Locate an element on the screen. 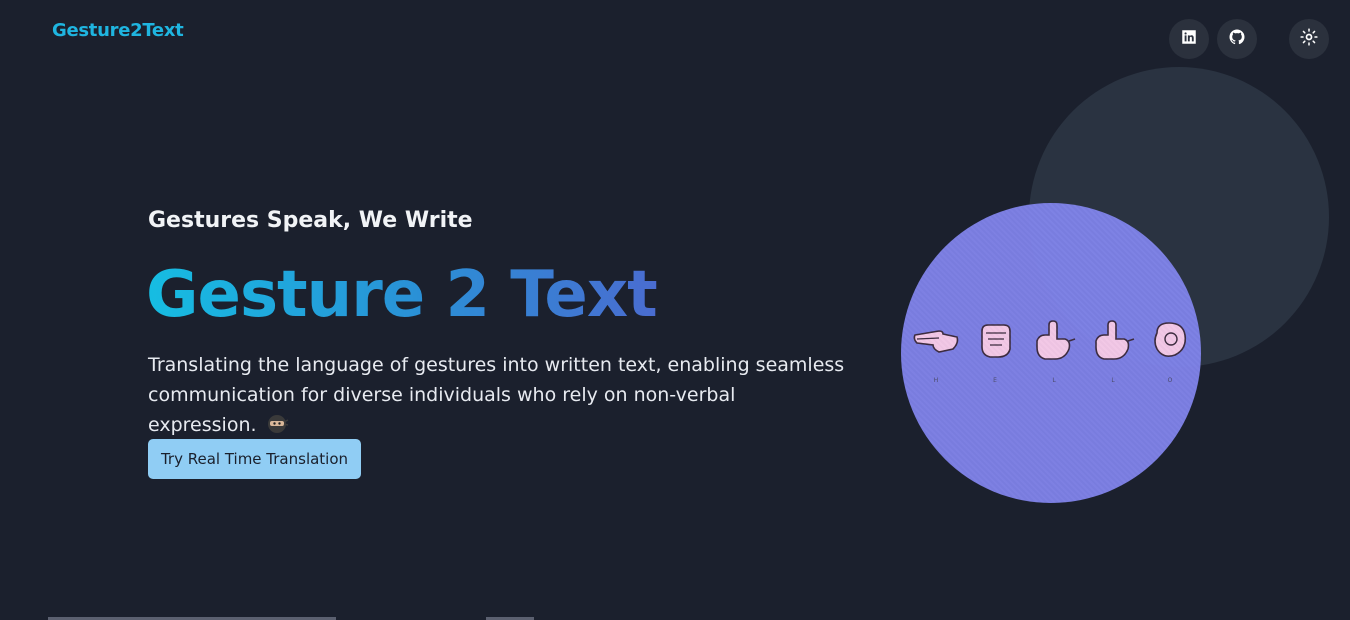 The width and height of the screenshot is (1350, 620). sun-icon is located at coordinates (1309, 39).